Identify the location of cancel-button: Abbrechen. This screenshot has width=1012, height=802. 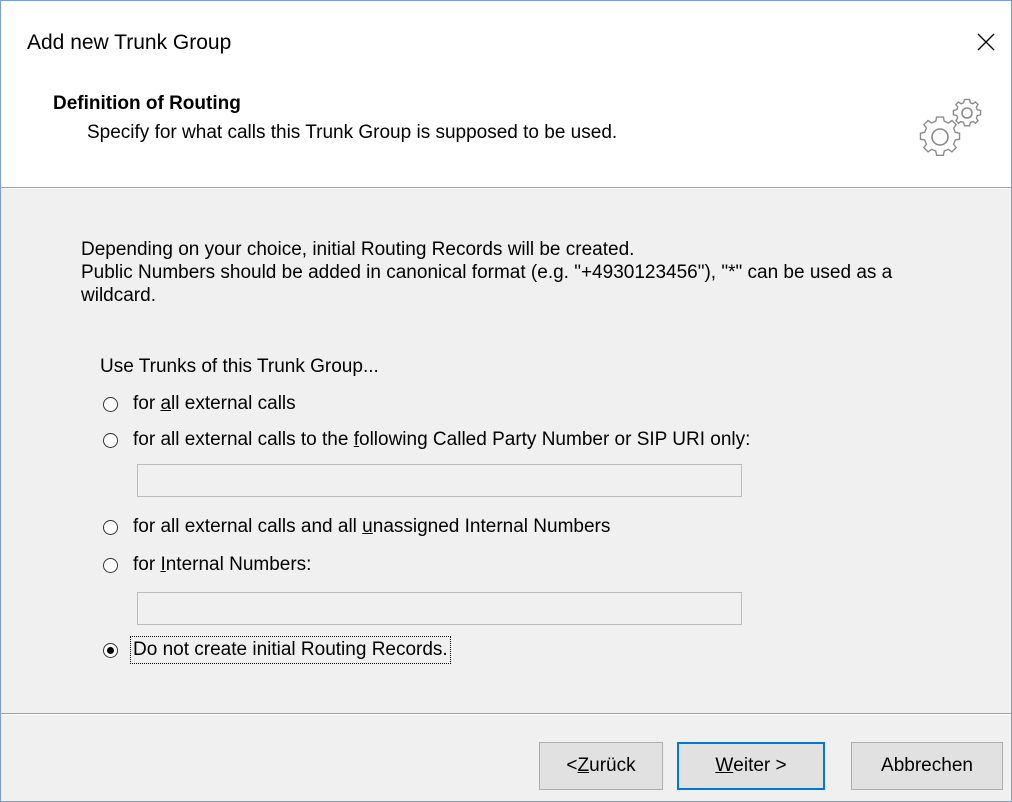
(927, 766).